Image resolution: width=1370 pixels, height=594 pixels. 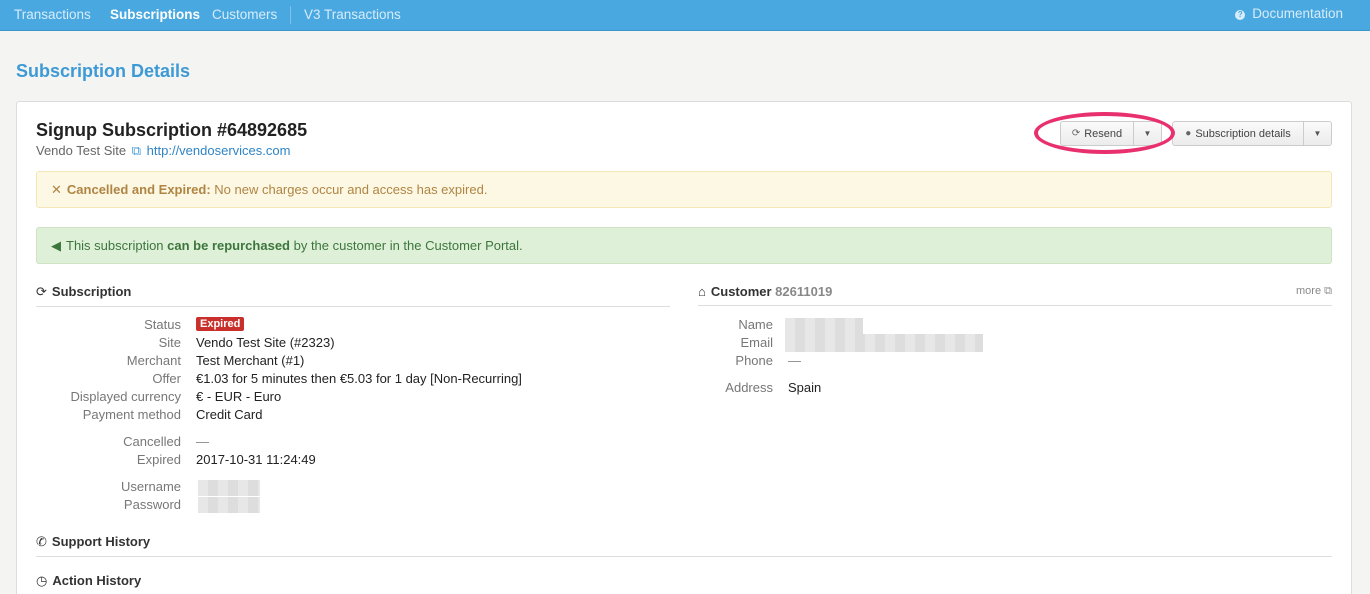 What do you see at coordinates (1297, 13) in the screenshot?
I see `documentation-label: Documentation` at bounding box center [1297, 13].